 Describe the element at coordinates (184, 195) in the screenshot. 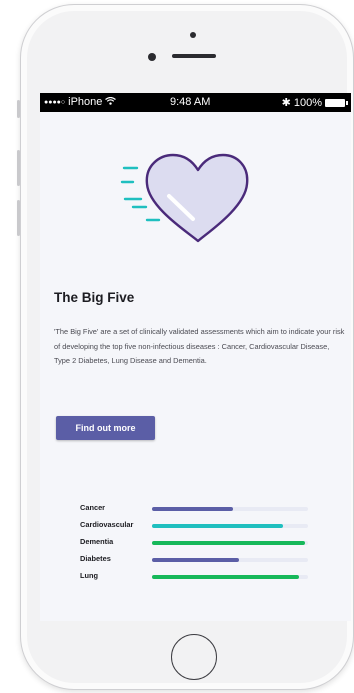

I see `heart-icon` at that location.